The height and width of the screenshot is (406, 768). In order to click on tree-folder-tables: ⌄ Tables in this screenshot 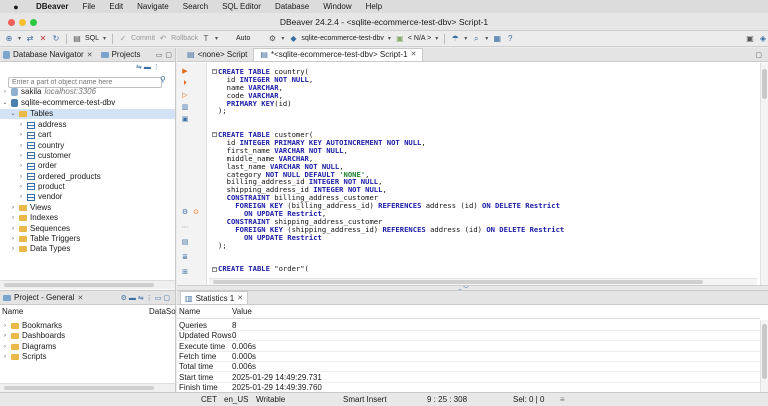, I will do `click(87, 114)`.